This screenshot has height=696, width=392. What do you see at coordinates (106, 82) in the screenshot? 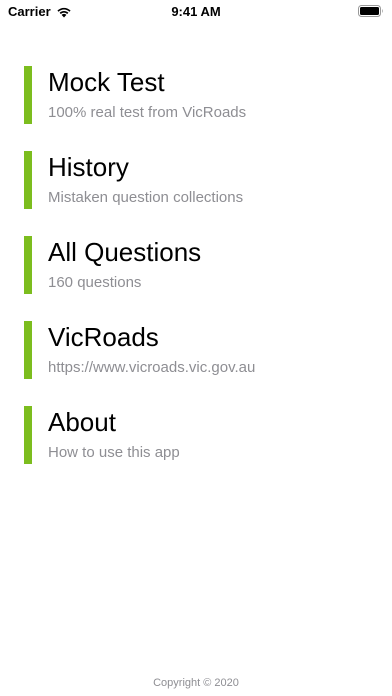
I see `menu-item-title: Mock Test` at bounding box center [106, 82].